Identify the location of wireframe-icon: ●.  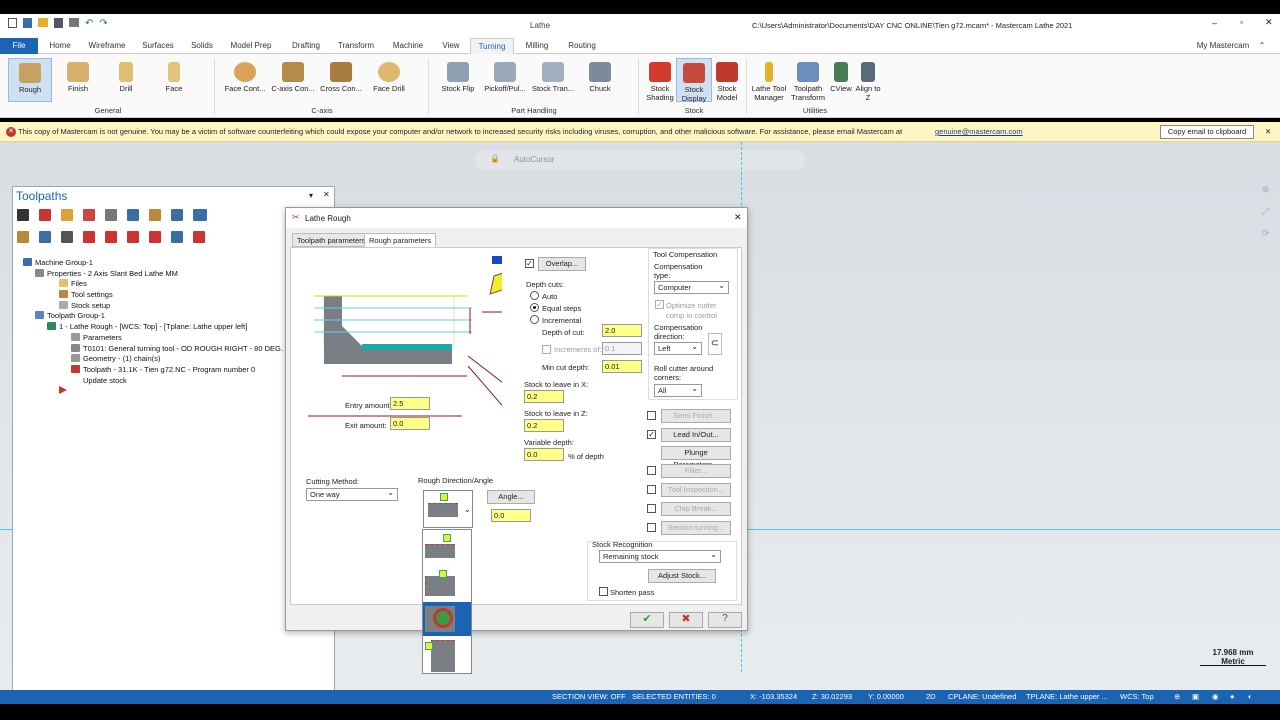
(1232, 697).